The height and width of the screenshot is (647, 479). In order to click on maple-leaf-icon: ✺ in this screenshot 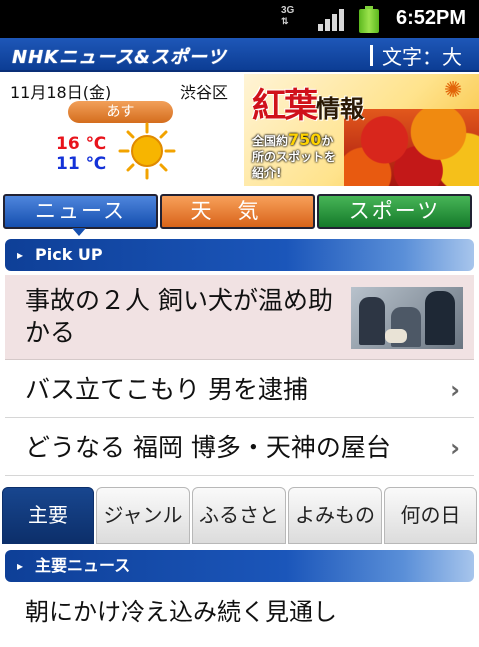, I will do `click(453, 90)`.